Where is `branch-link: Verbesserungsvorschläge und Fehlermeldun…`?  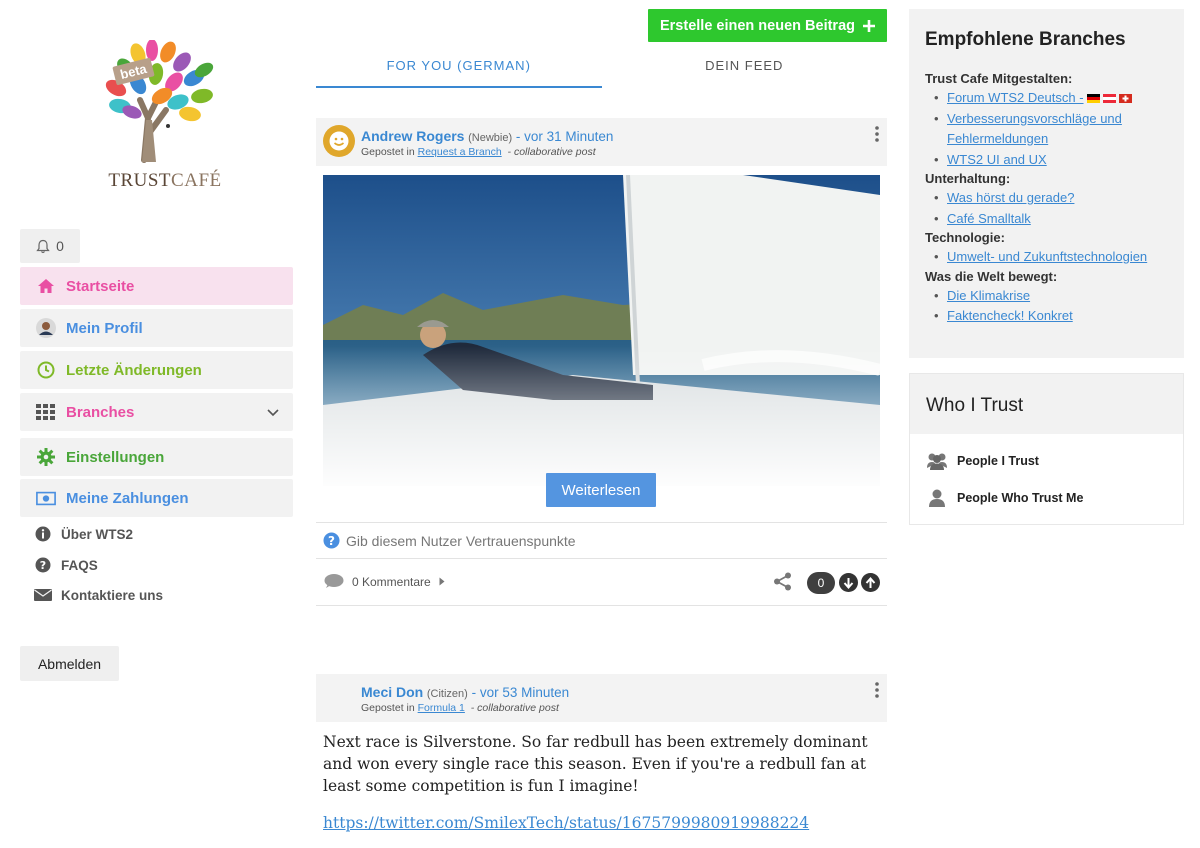
branch-link: Verbesserungsvorschläge und Fehlermeldun… is located at coordinates (1034, 129).